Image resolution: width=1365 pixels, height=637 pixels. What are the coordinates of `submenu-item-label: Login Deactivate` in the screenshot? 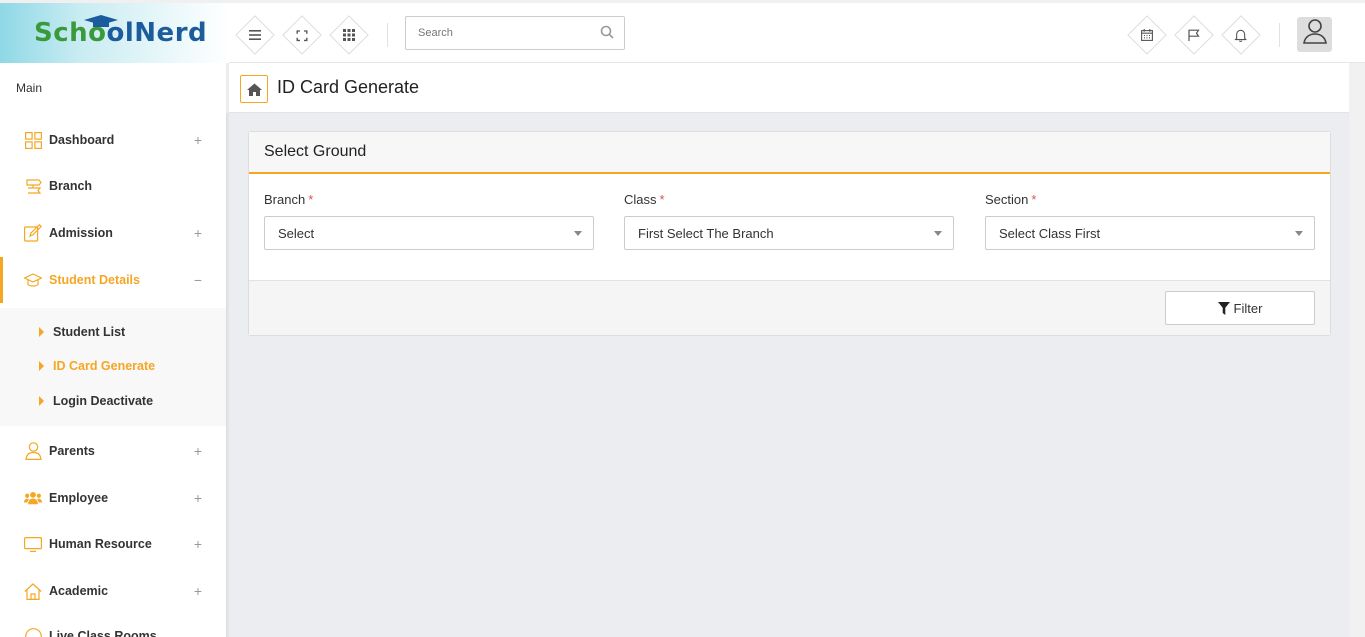 It's located at (103, 401).